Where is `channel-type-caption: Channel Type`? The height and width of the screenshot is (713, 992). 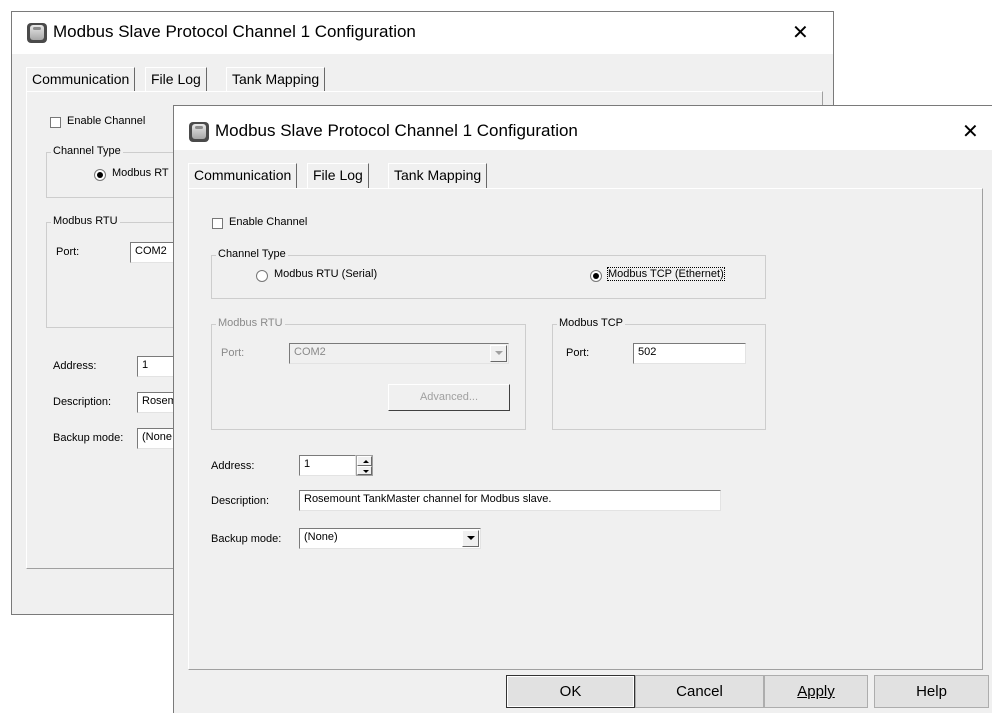 channel-type-caption: Channel Type is located at coordinates (252, 254).